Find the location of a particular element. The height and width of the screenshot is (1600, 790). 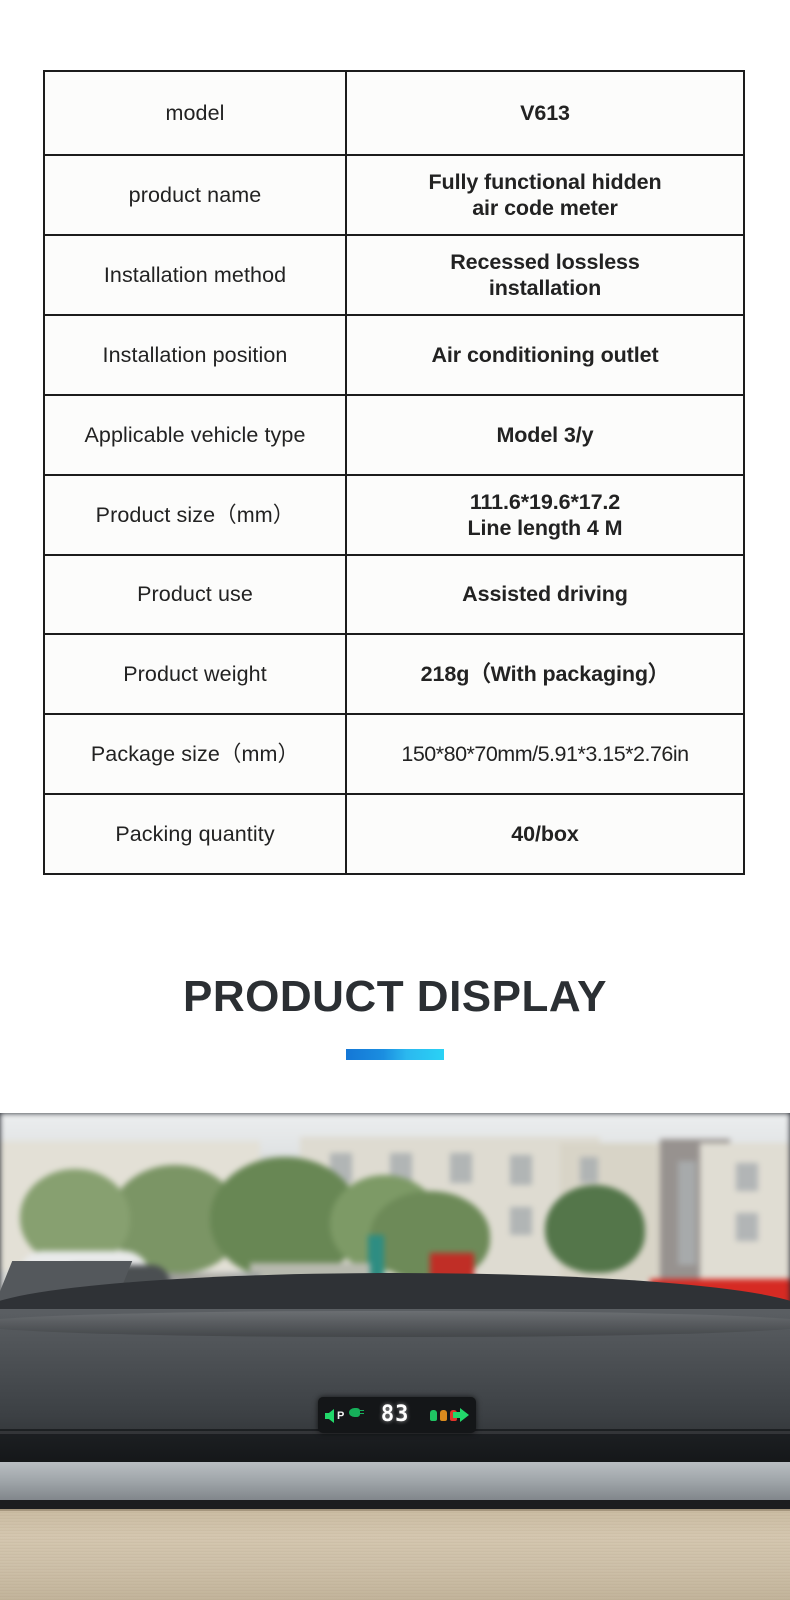

spec-value-line: Assisted driving is located at coordinates (545, 594).